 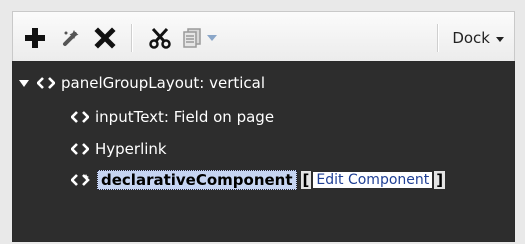 I want to click on copy-icon, so click(x=192, y=38).